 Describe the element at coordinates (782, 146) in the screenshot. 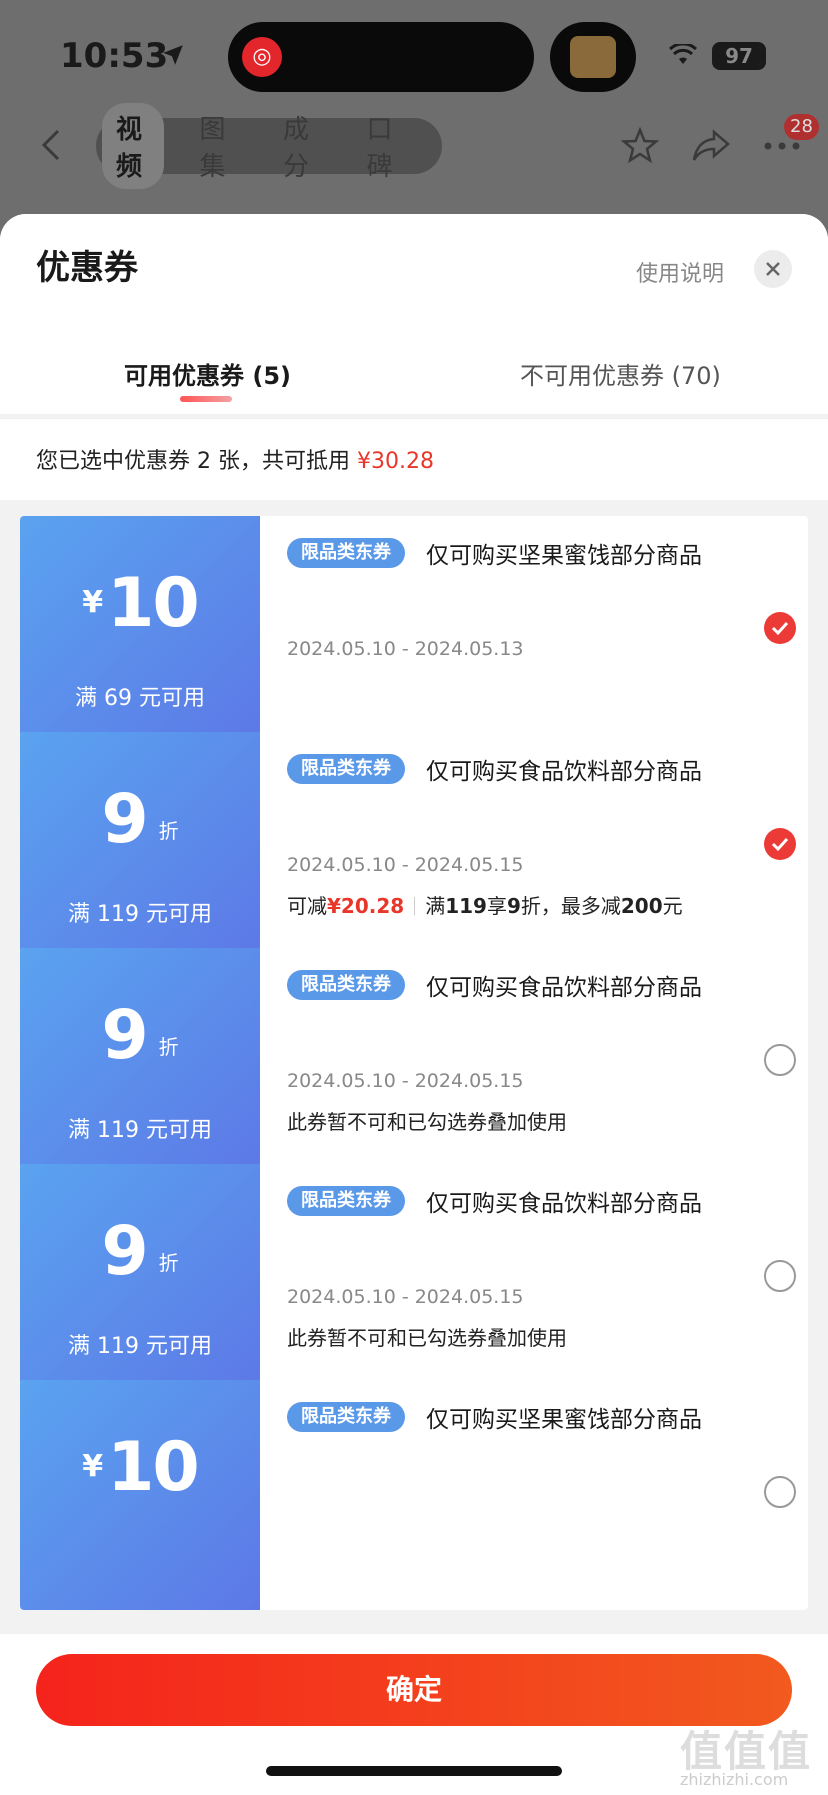

I see `more-icon` at that location.